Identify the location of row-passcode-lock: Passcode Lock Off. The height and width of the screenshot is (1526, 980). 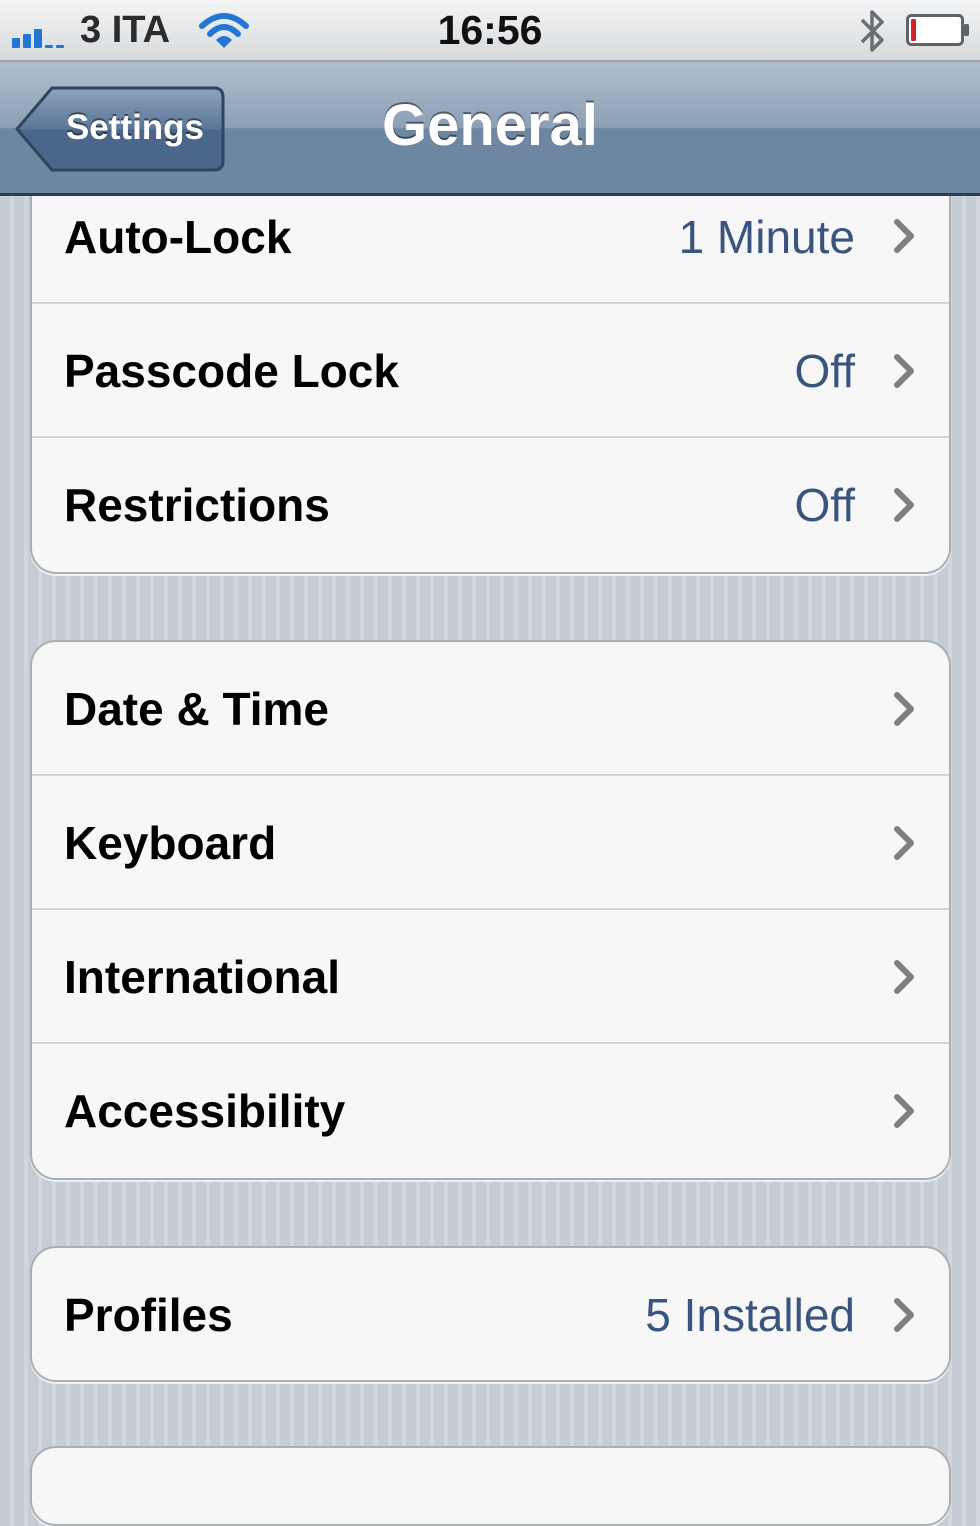
(490, 371).